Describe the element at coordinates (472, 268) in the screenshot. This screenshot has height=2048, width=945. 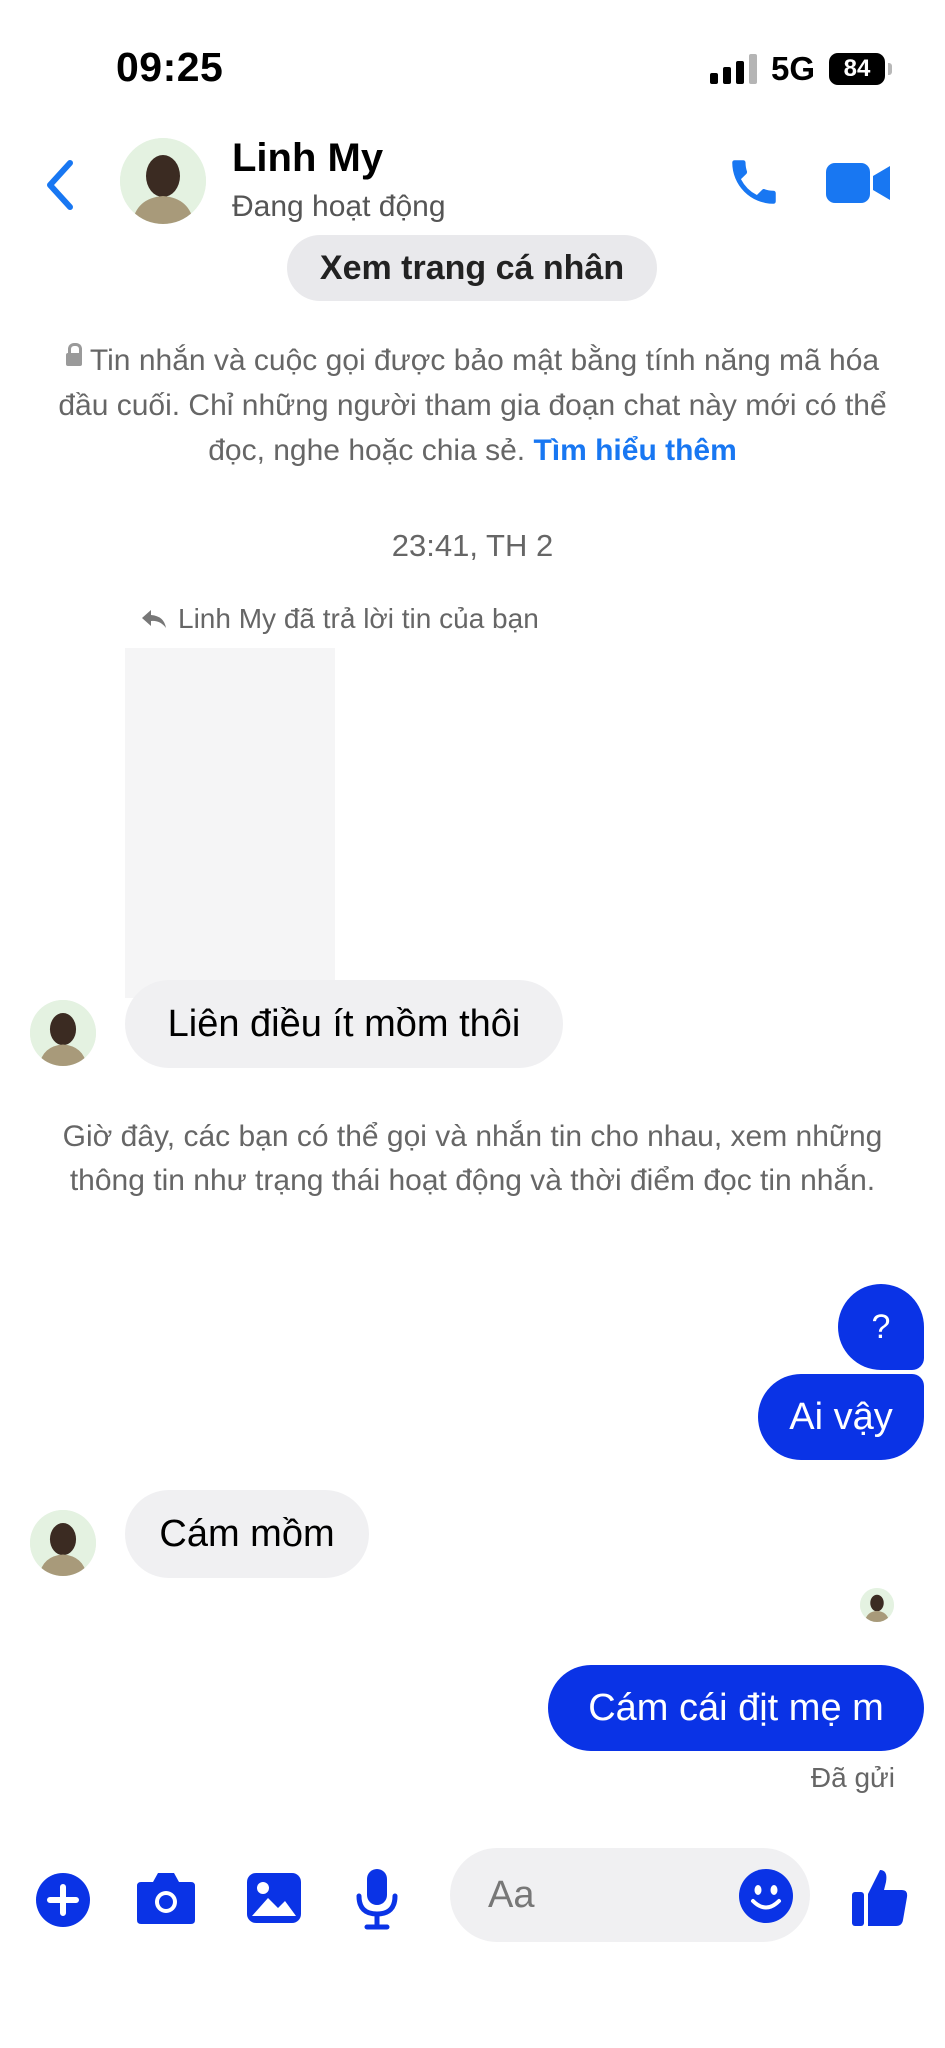
I see `view-profile-button: Xem trang cá nhân` at that location.